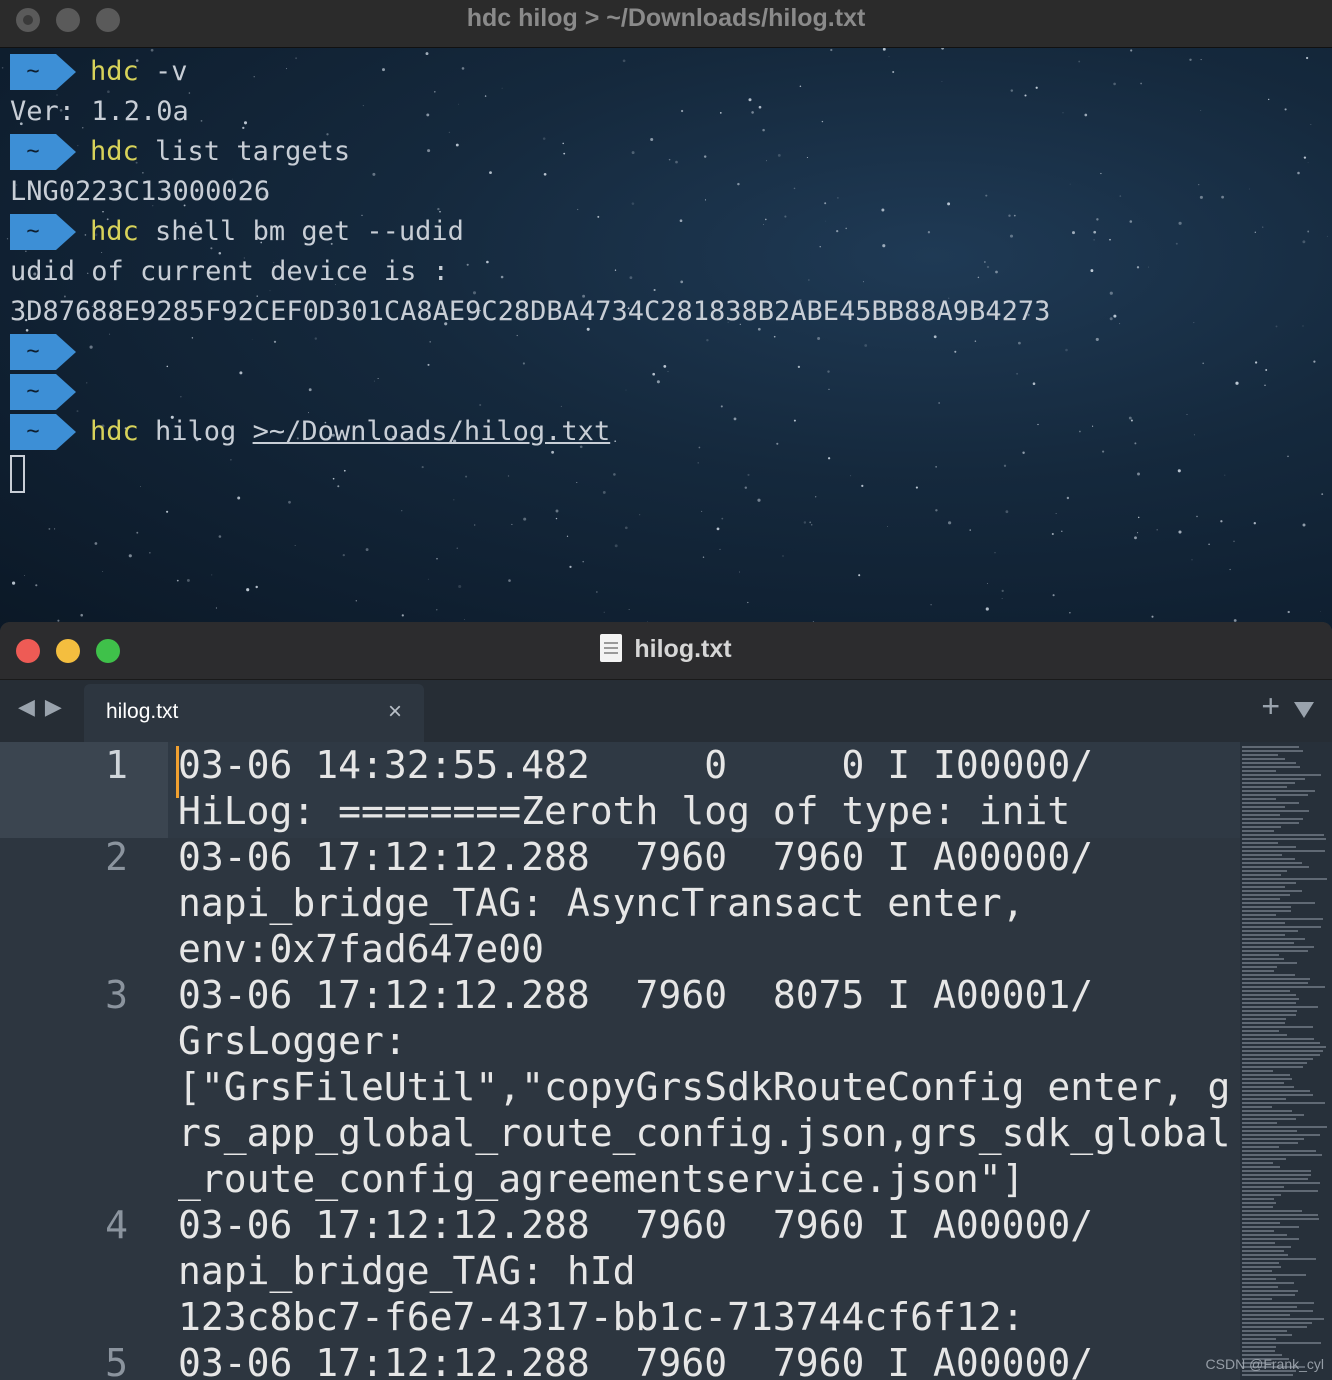 The image size is (1332, 1380). What do you see at coordinates (114, 431) in the screenshot?
I see `command-keyword: hdc` at bounding box center [114, 431].